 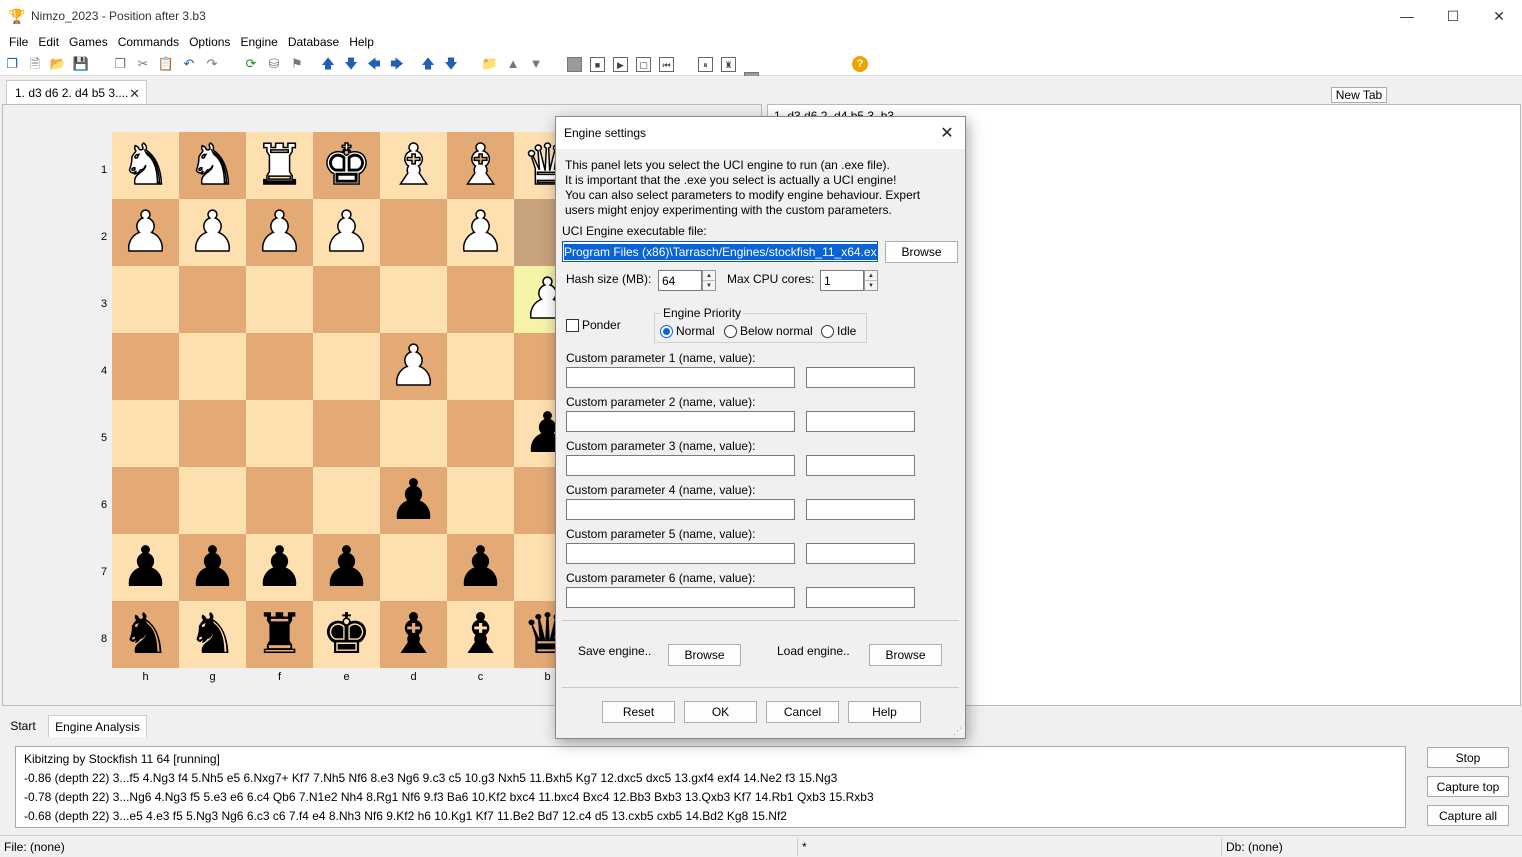 I want to click on priority-idle-radio, so click(x=827, y=331).